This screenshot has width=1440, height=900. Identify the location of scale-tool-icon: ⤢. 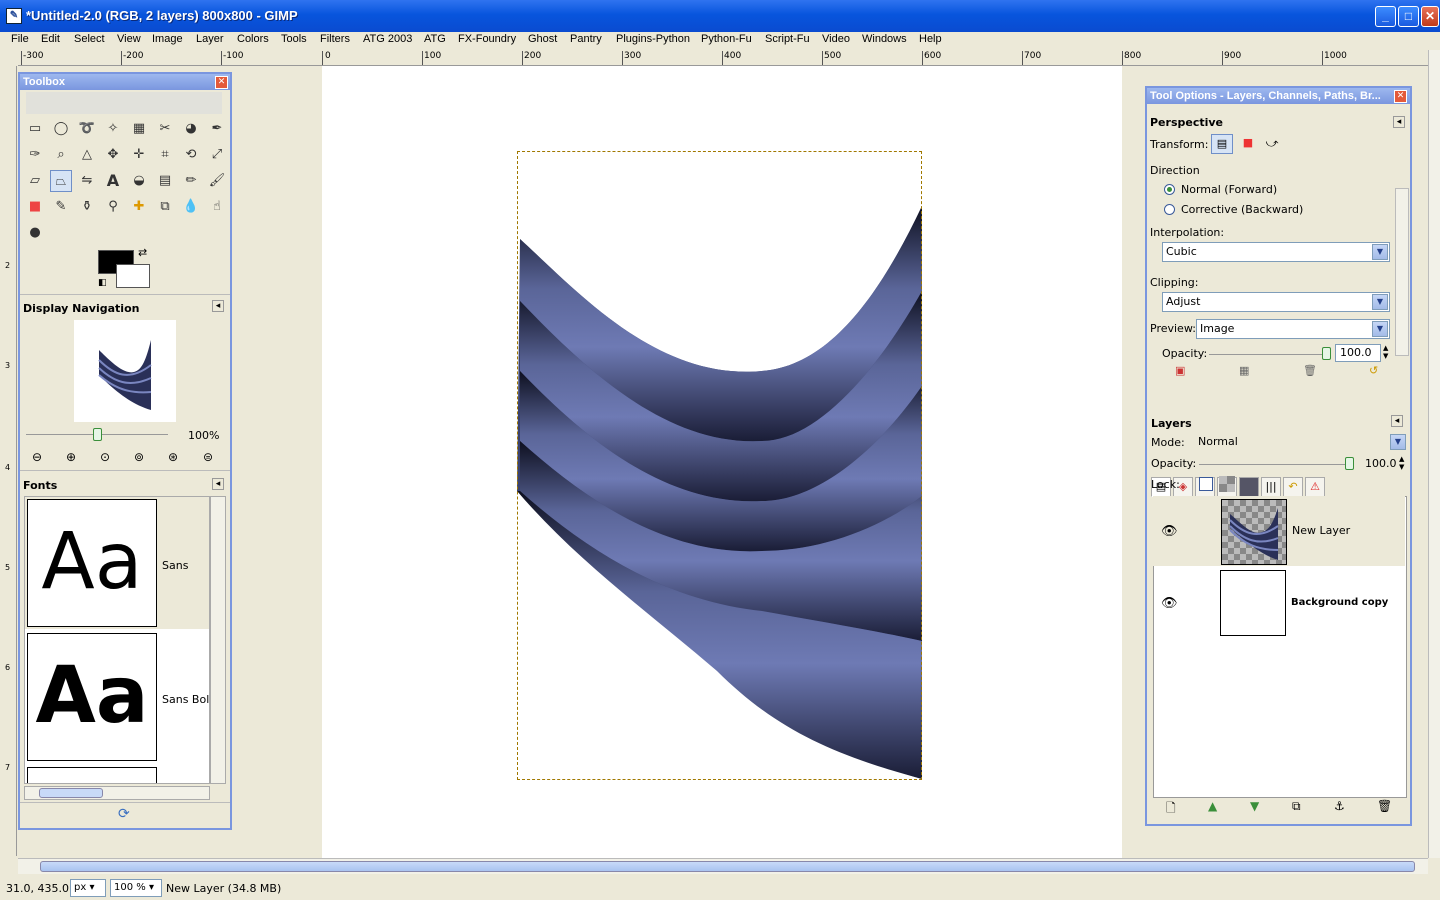
(217, 155).